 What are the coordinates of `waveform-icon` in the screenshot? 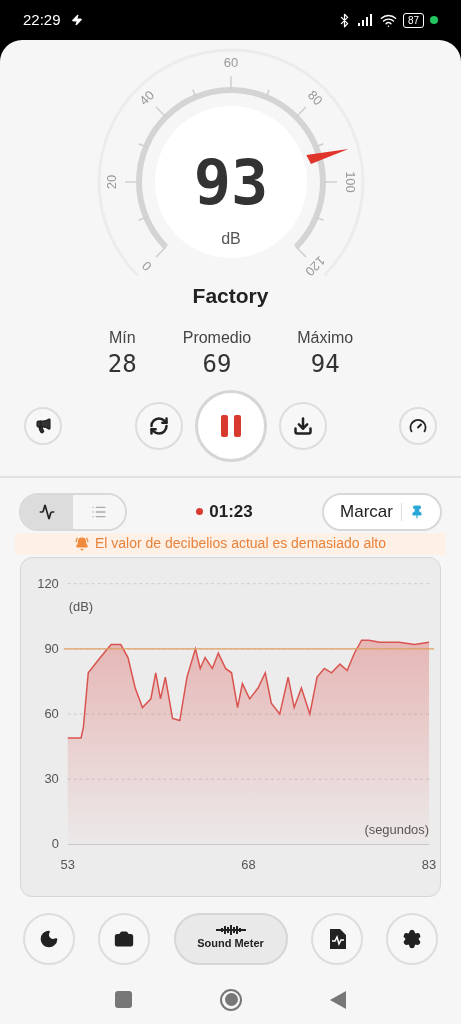 It's located at (230, 930).